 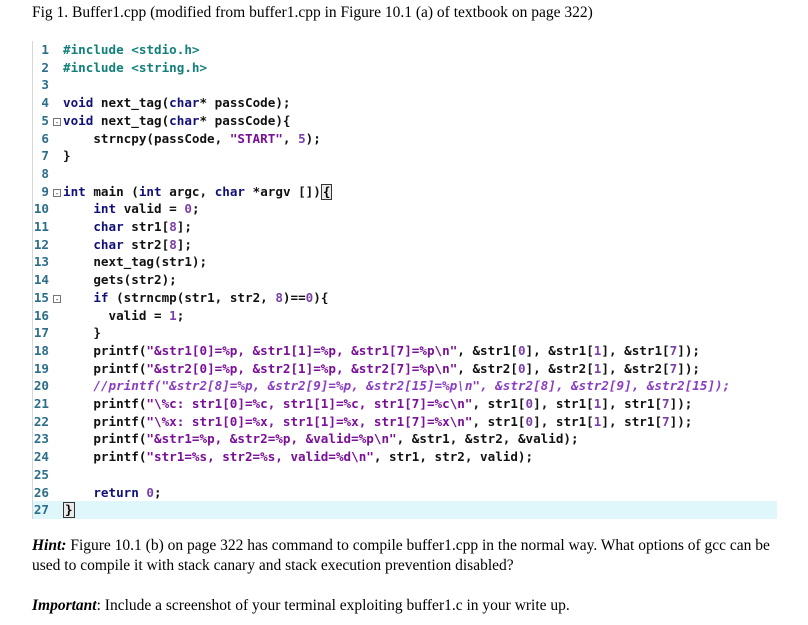 What do you see at coordinates (405, 510) in the screenshot?
I see `code-line: 27}` at bounding box center [405, 510].